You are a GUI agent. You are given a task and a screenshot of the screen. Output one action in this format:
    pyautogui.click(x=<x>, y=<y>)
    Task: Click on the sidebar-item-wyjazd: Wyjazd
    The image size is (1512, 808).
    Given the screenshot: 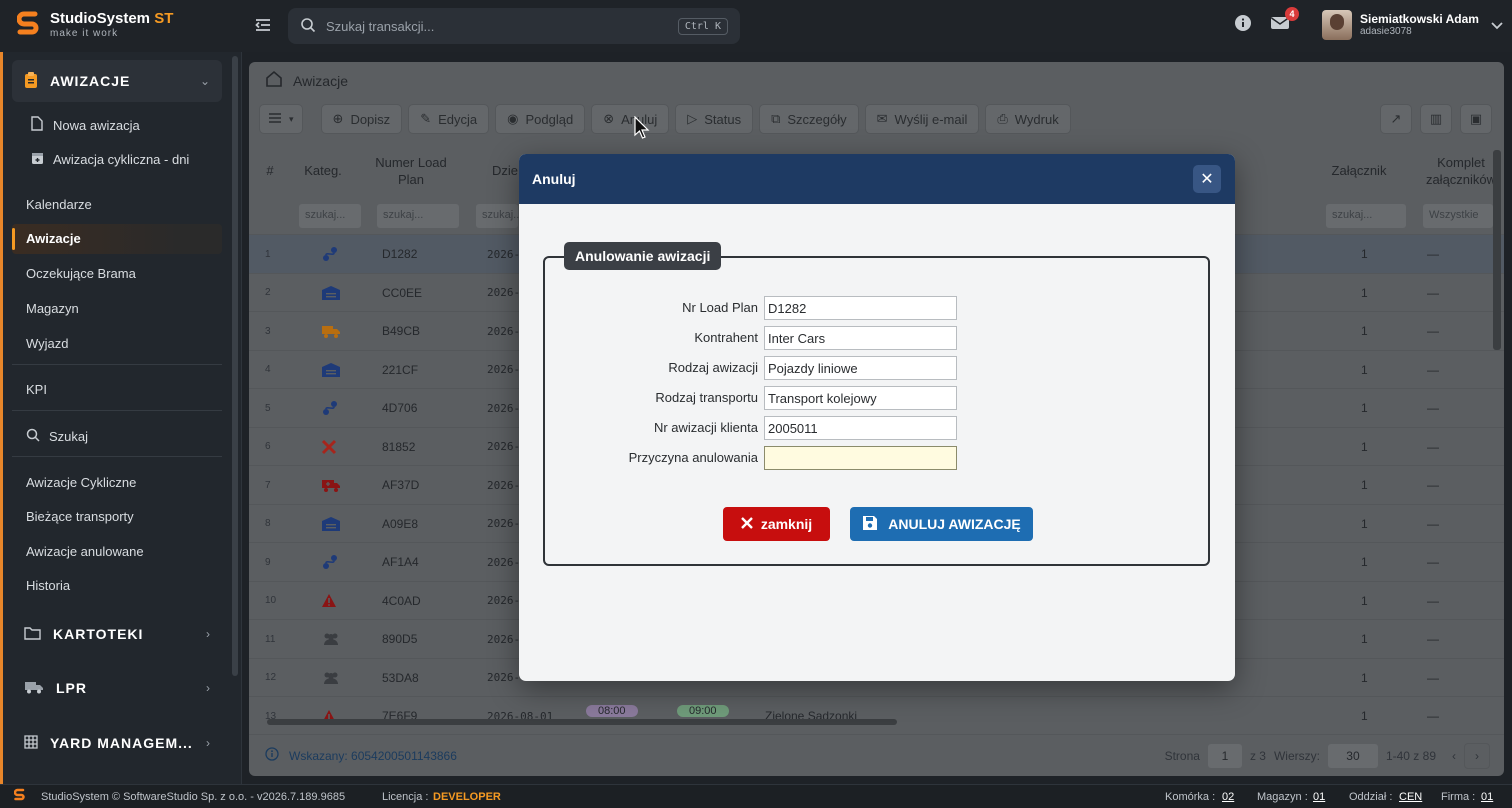 What is the action you would take?
    pyautogui.click(x=47, y=343)
    